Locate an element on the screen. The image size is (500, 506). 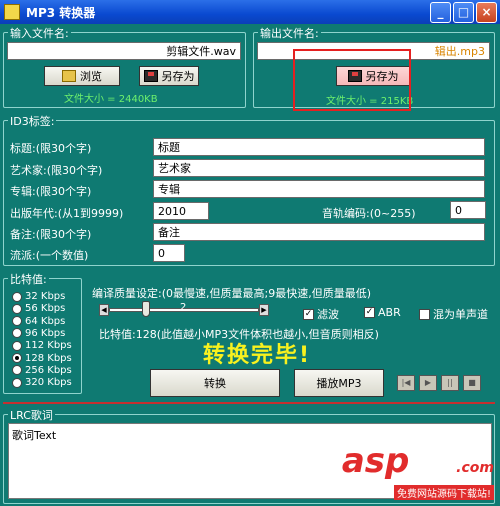
status-done-text: 转换完毕! is located at coordinates (257, 355).